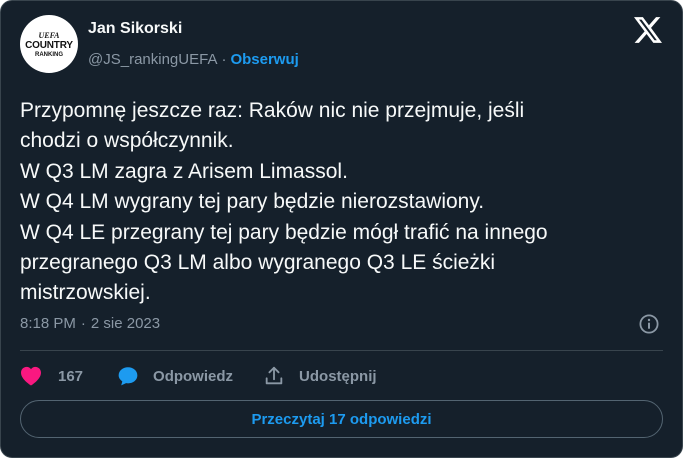 The width and height of the screenshot is (683, 458). I want to click on author-handle-row: @JS_rankingUEFA · Obserwuj, so click(193, 59).